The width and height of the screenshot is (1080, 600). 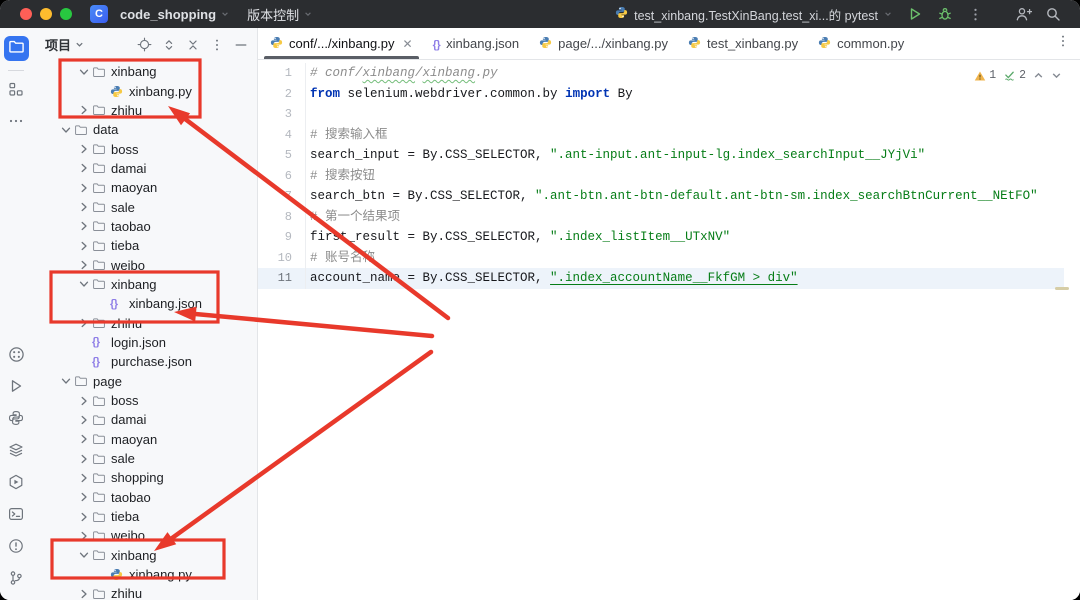 What do you see at coordinates (16, 123) in the screenshot?
I see `tool-window-button-more` at bounding box center [16, 123].